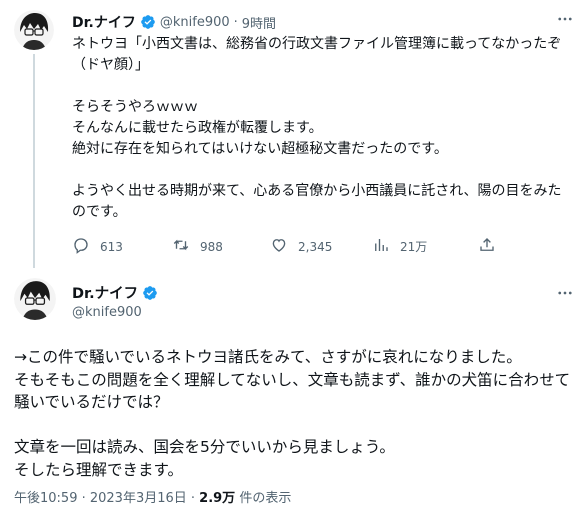 The width and height of the screenshot is (587, 518). Describe the element at coordinates (279, 246) in the screenshot. I see `heart-icon` at that location.